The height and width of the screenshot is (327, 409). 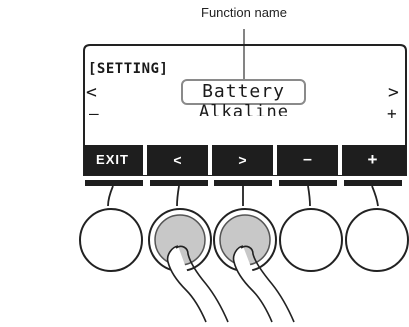 What do you see at coordinates (392, 113) in the screenshot?
I see `lcd-value-right: +` at bounding box center [392, 113].